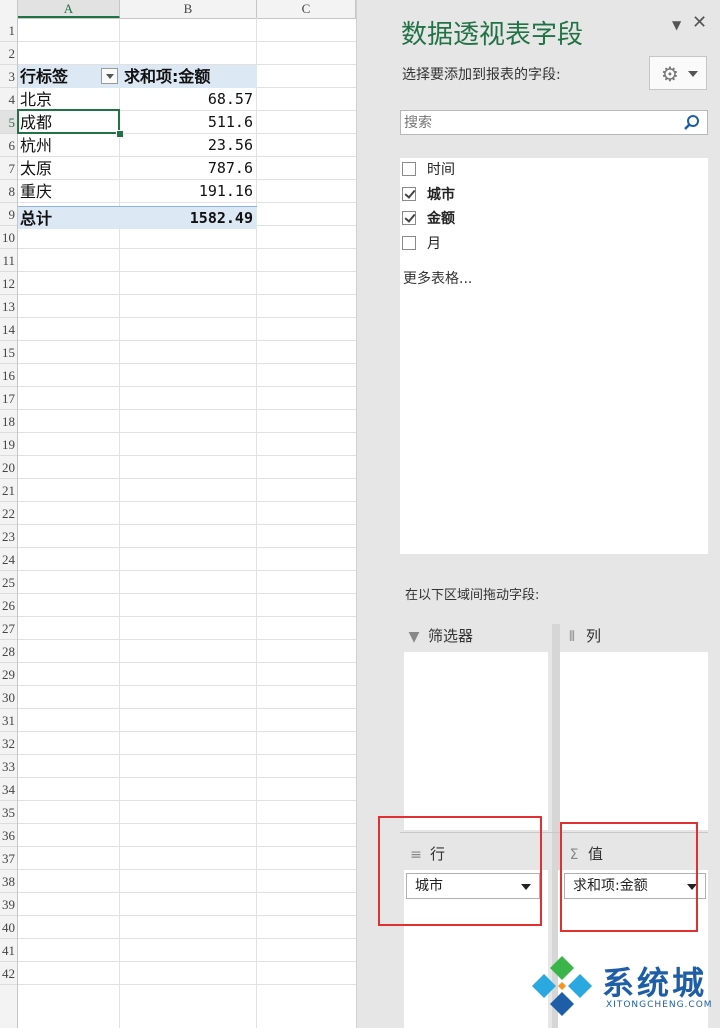 This screenshot has height=1028, width=720. What do you see at coordinates (44, 76) in the screenshot?
I see `row-label-header-text: 行标签` at bounding box center [44, 76].